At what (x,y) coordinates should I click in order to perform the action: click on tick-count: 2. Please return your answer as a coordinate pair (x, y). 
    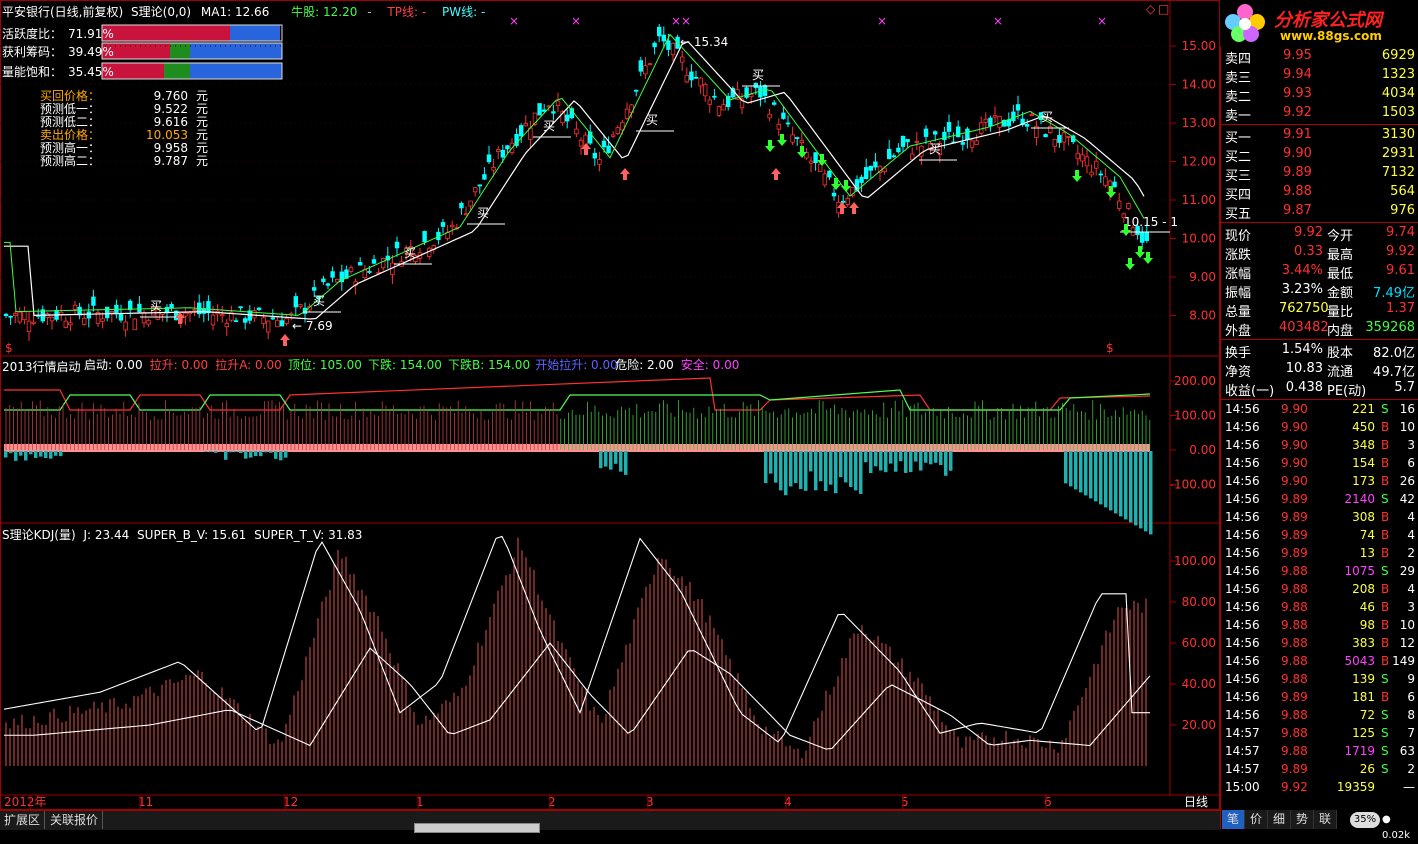
    Looking at the image, I should click on (1411, 769).